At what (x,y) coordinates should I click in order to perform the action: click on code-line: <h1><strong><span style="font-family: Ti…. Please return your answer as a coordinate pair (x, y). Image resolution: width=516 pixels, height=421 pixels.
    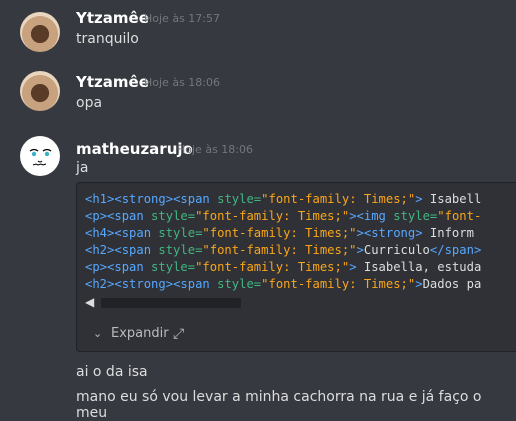
    Looking at the image, I should click on (283, 199).